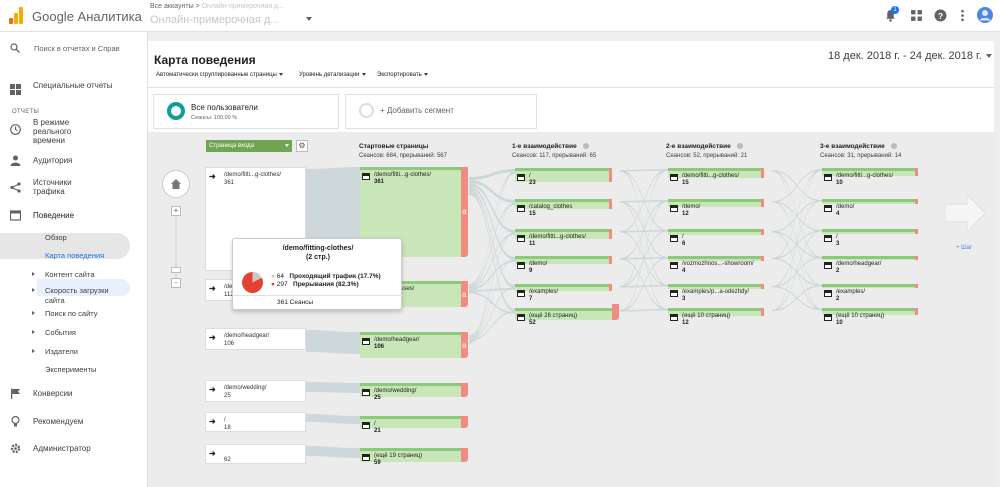  What do you see at coordinates (567, 315) in the screenshot?
I see `page-node: (ещё 26 страниц) 52` at bounding box center [567, 315].